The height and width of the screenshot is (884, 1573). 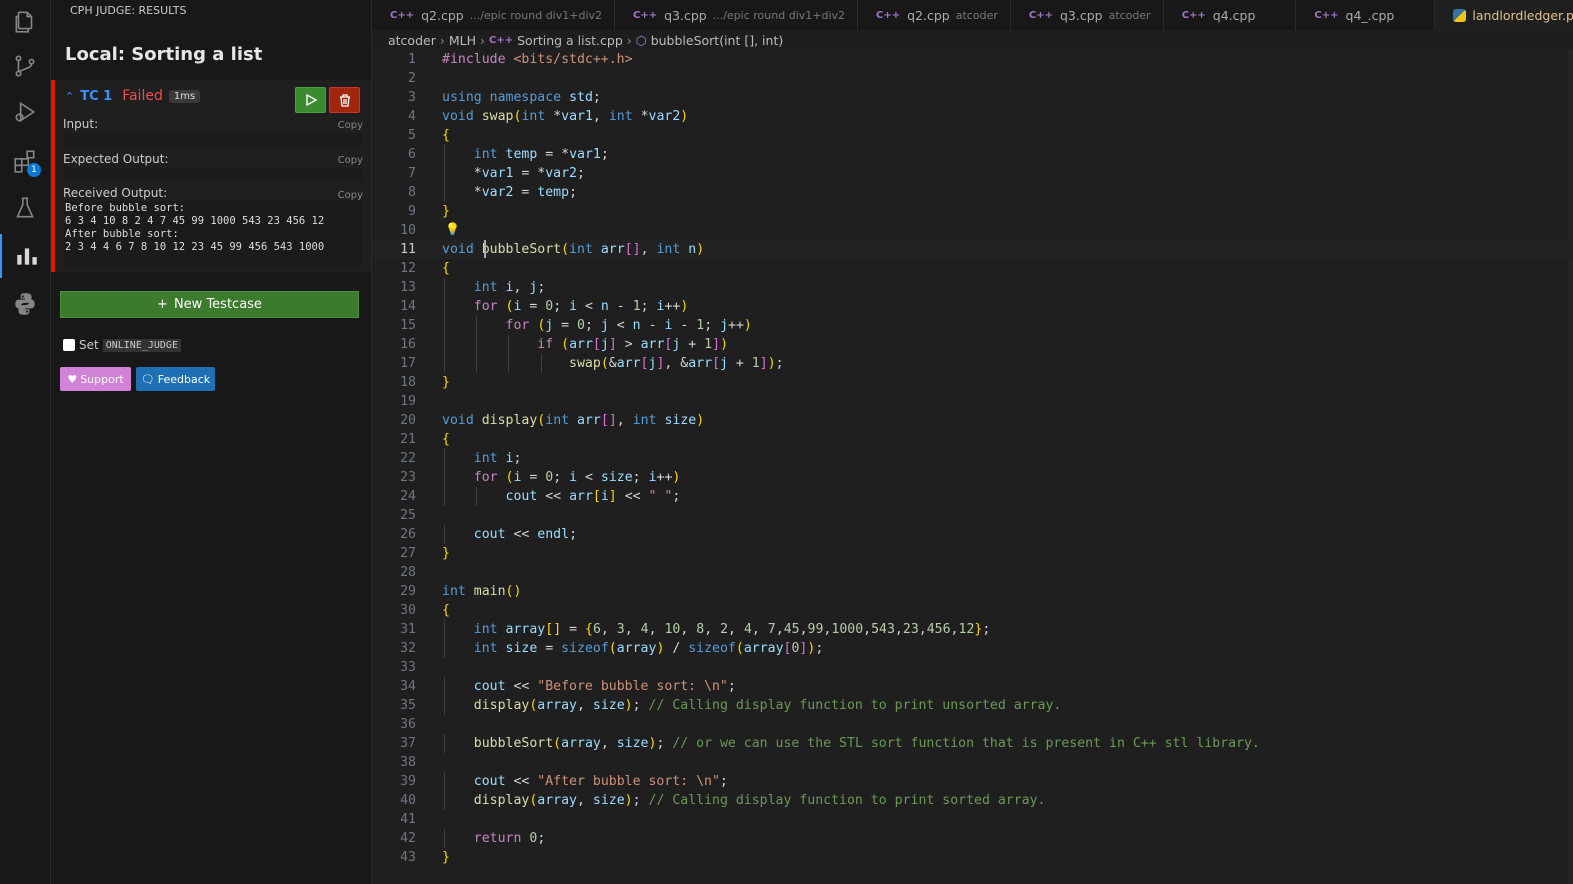 I want to click on code-line: 20 void display(int arr[], int size), so click(x=972, y=420).